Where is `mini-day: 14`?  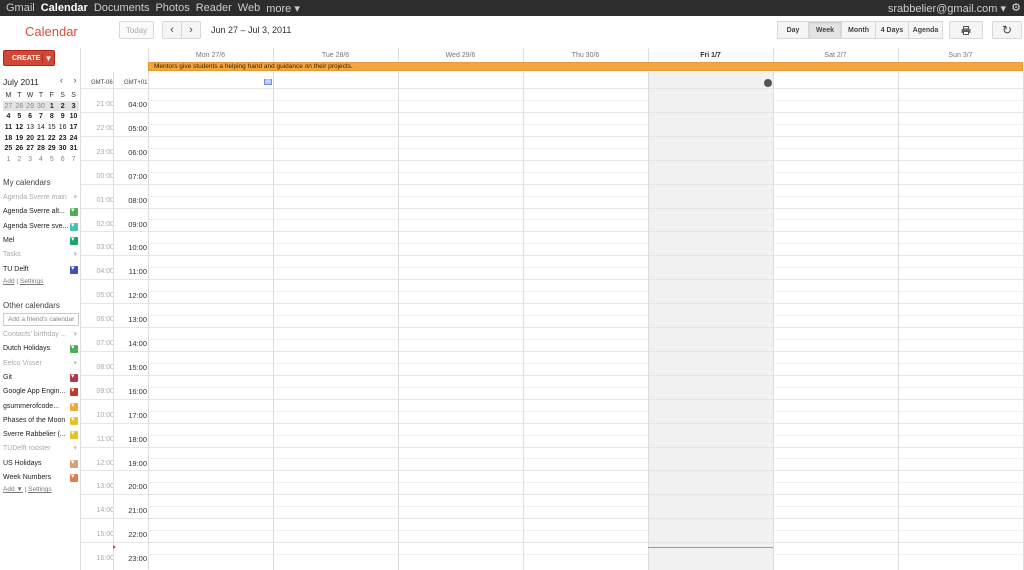 mini-day: 14 is located at coordinates (41, 127).